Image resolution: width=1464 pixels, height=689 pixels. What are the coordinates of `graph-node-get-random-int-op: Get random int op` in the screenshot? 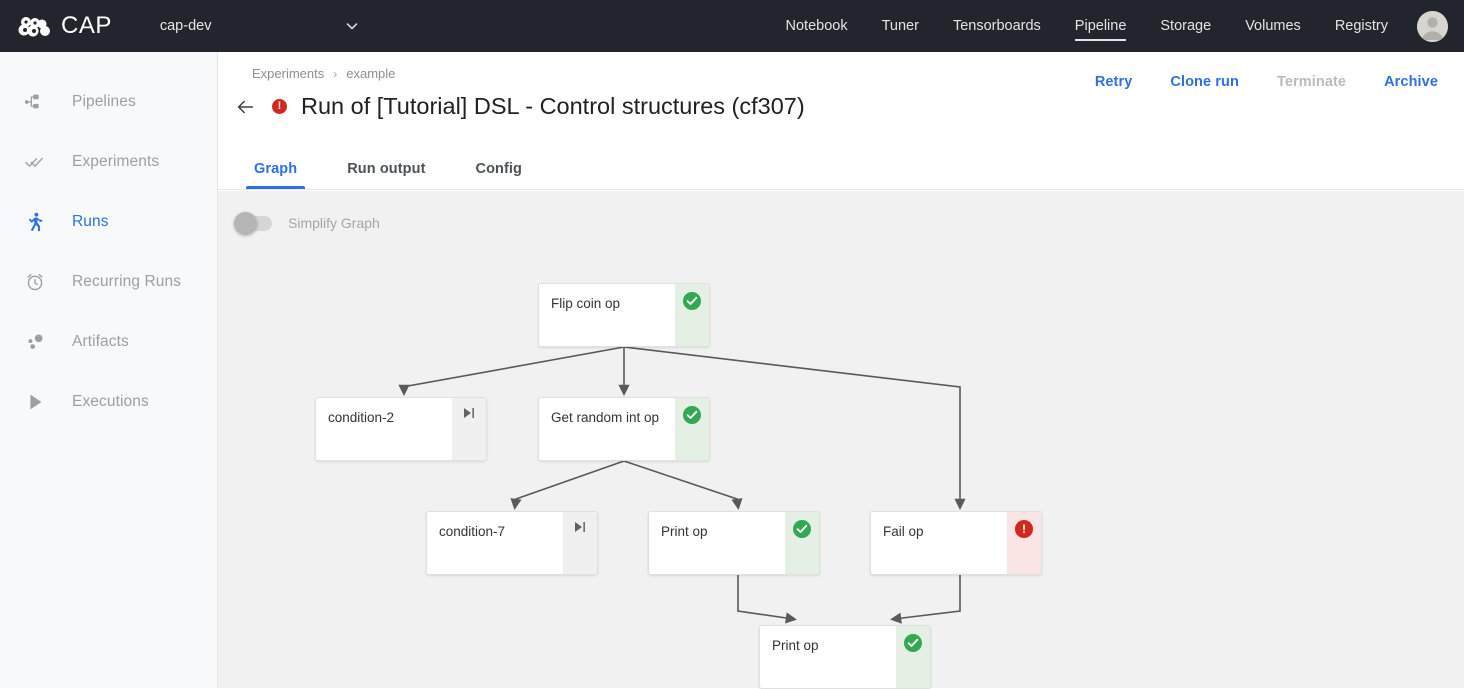 It's located at (624, 429).